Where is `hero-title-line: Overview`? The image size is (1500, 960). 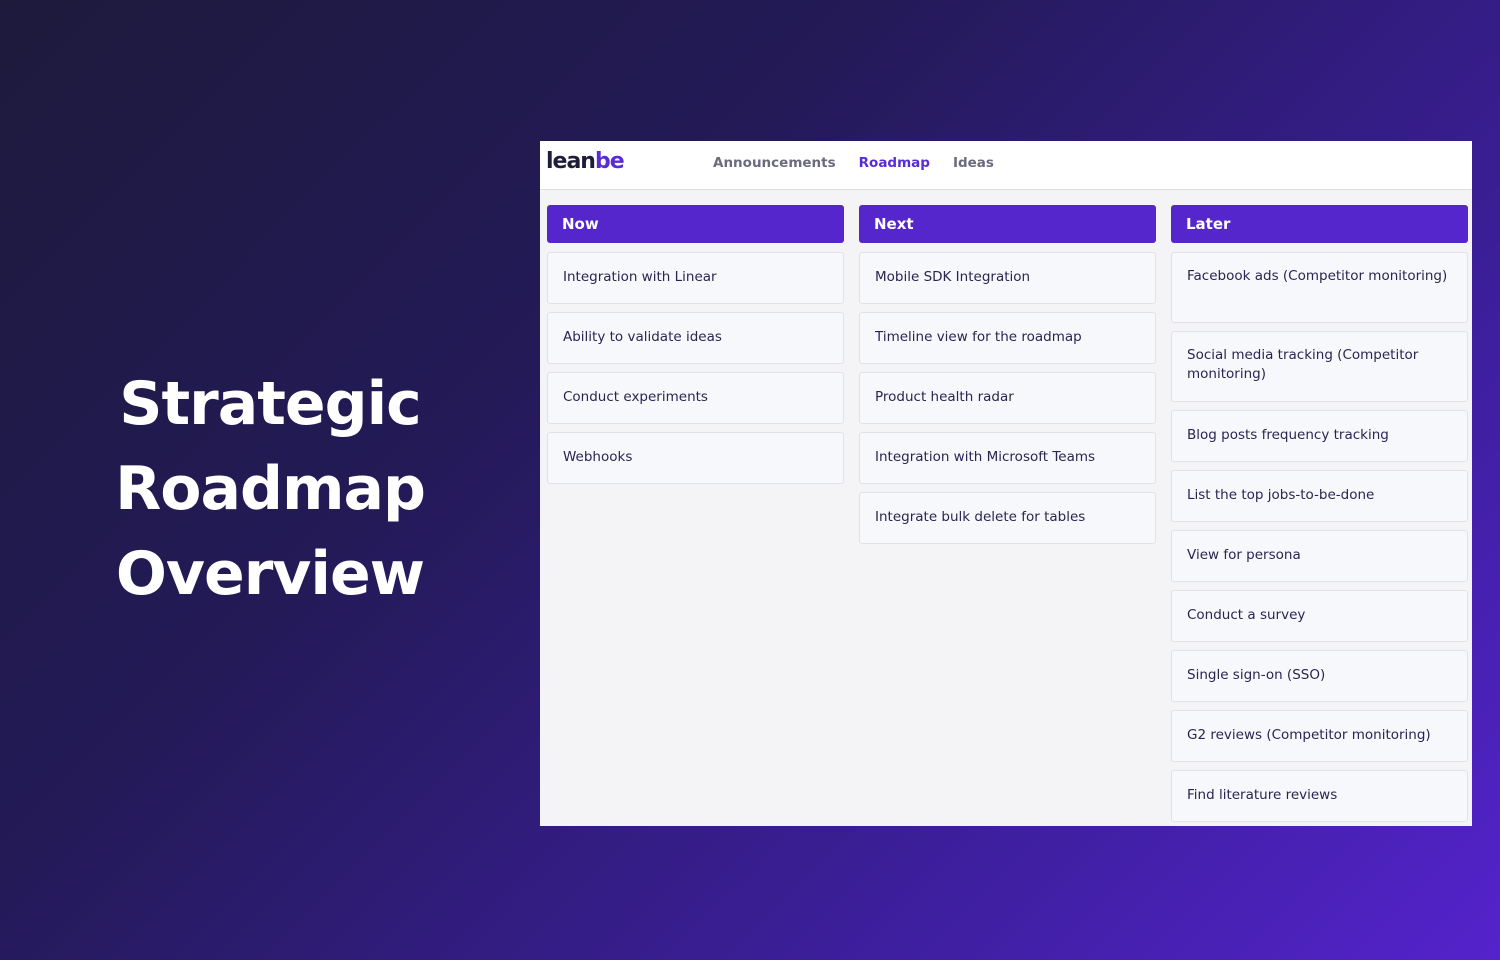
hero-title-line: Overview is located at coordinates (270, 574).